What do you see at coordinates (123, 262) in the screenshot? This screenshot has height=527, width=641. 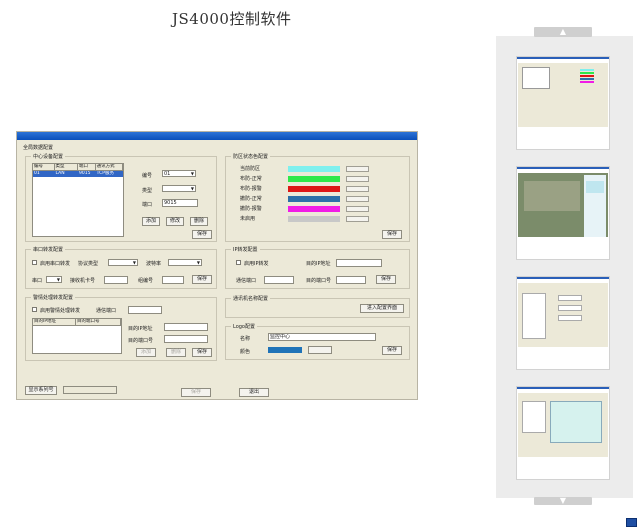 I see `protocol-select: ▼` at bounding box center [123, 262].